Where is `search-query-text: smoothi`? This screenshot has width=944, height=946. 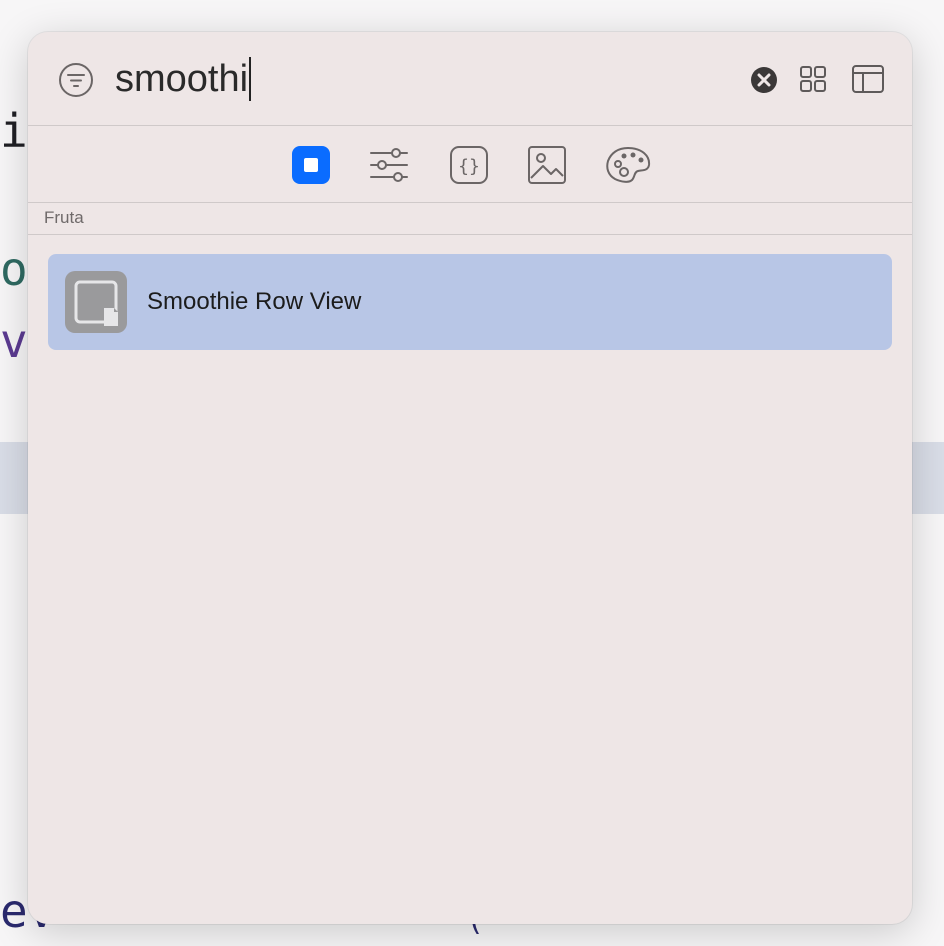 search-query-text: smoothi is located at coordinates (182, 79).